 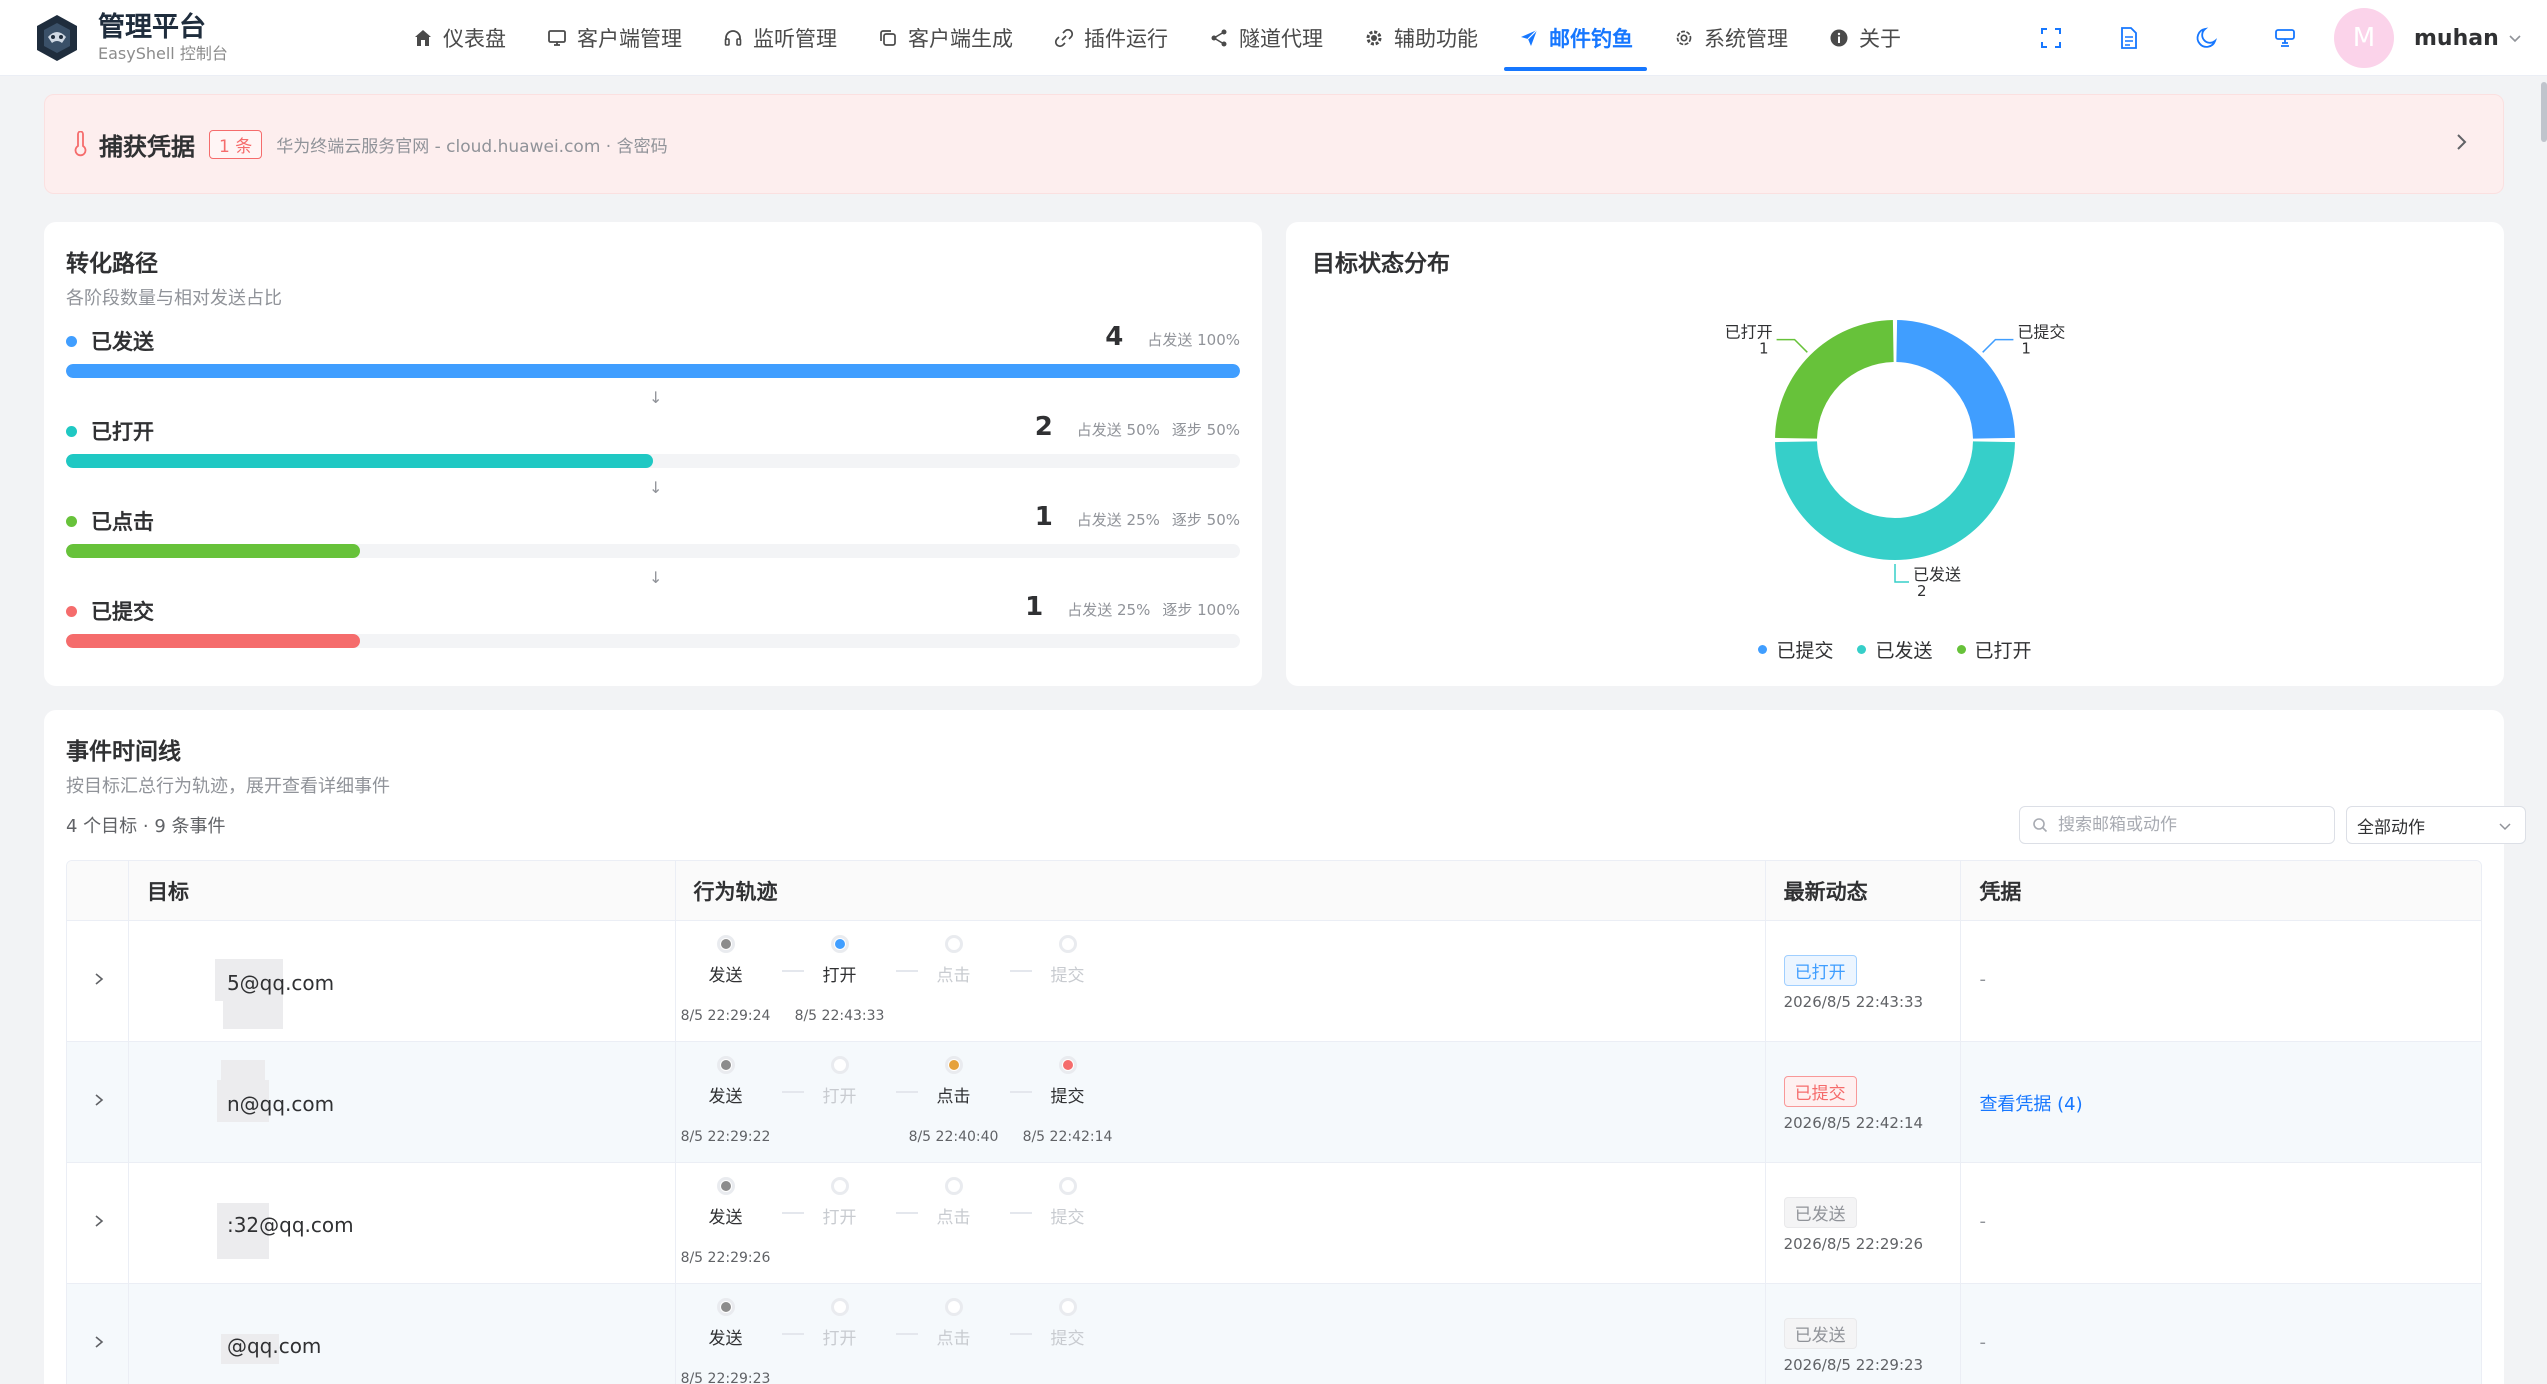 I want to click on search-input, so click(x=2188, y=825).